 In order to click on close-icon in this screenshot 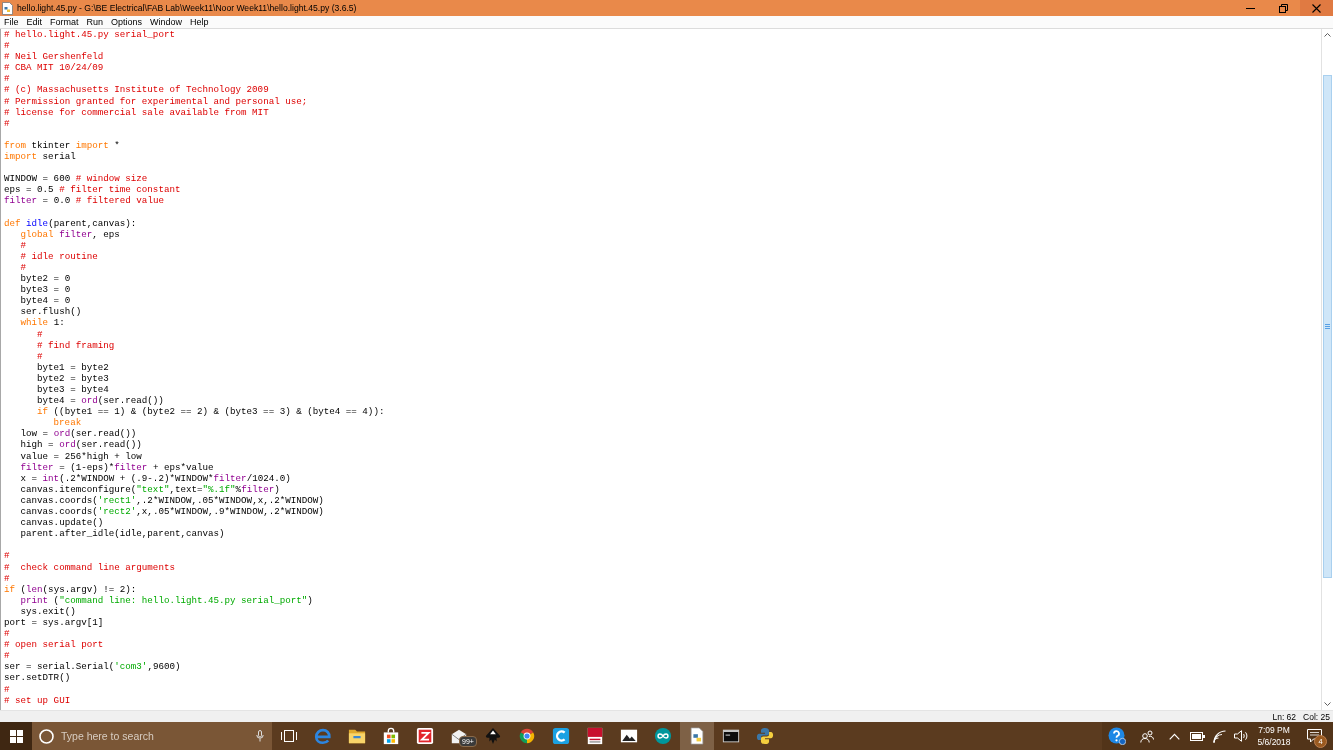, I will do `click(1316, 8)`.